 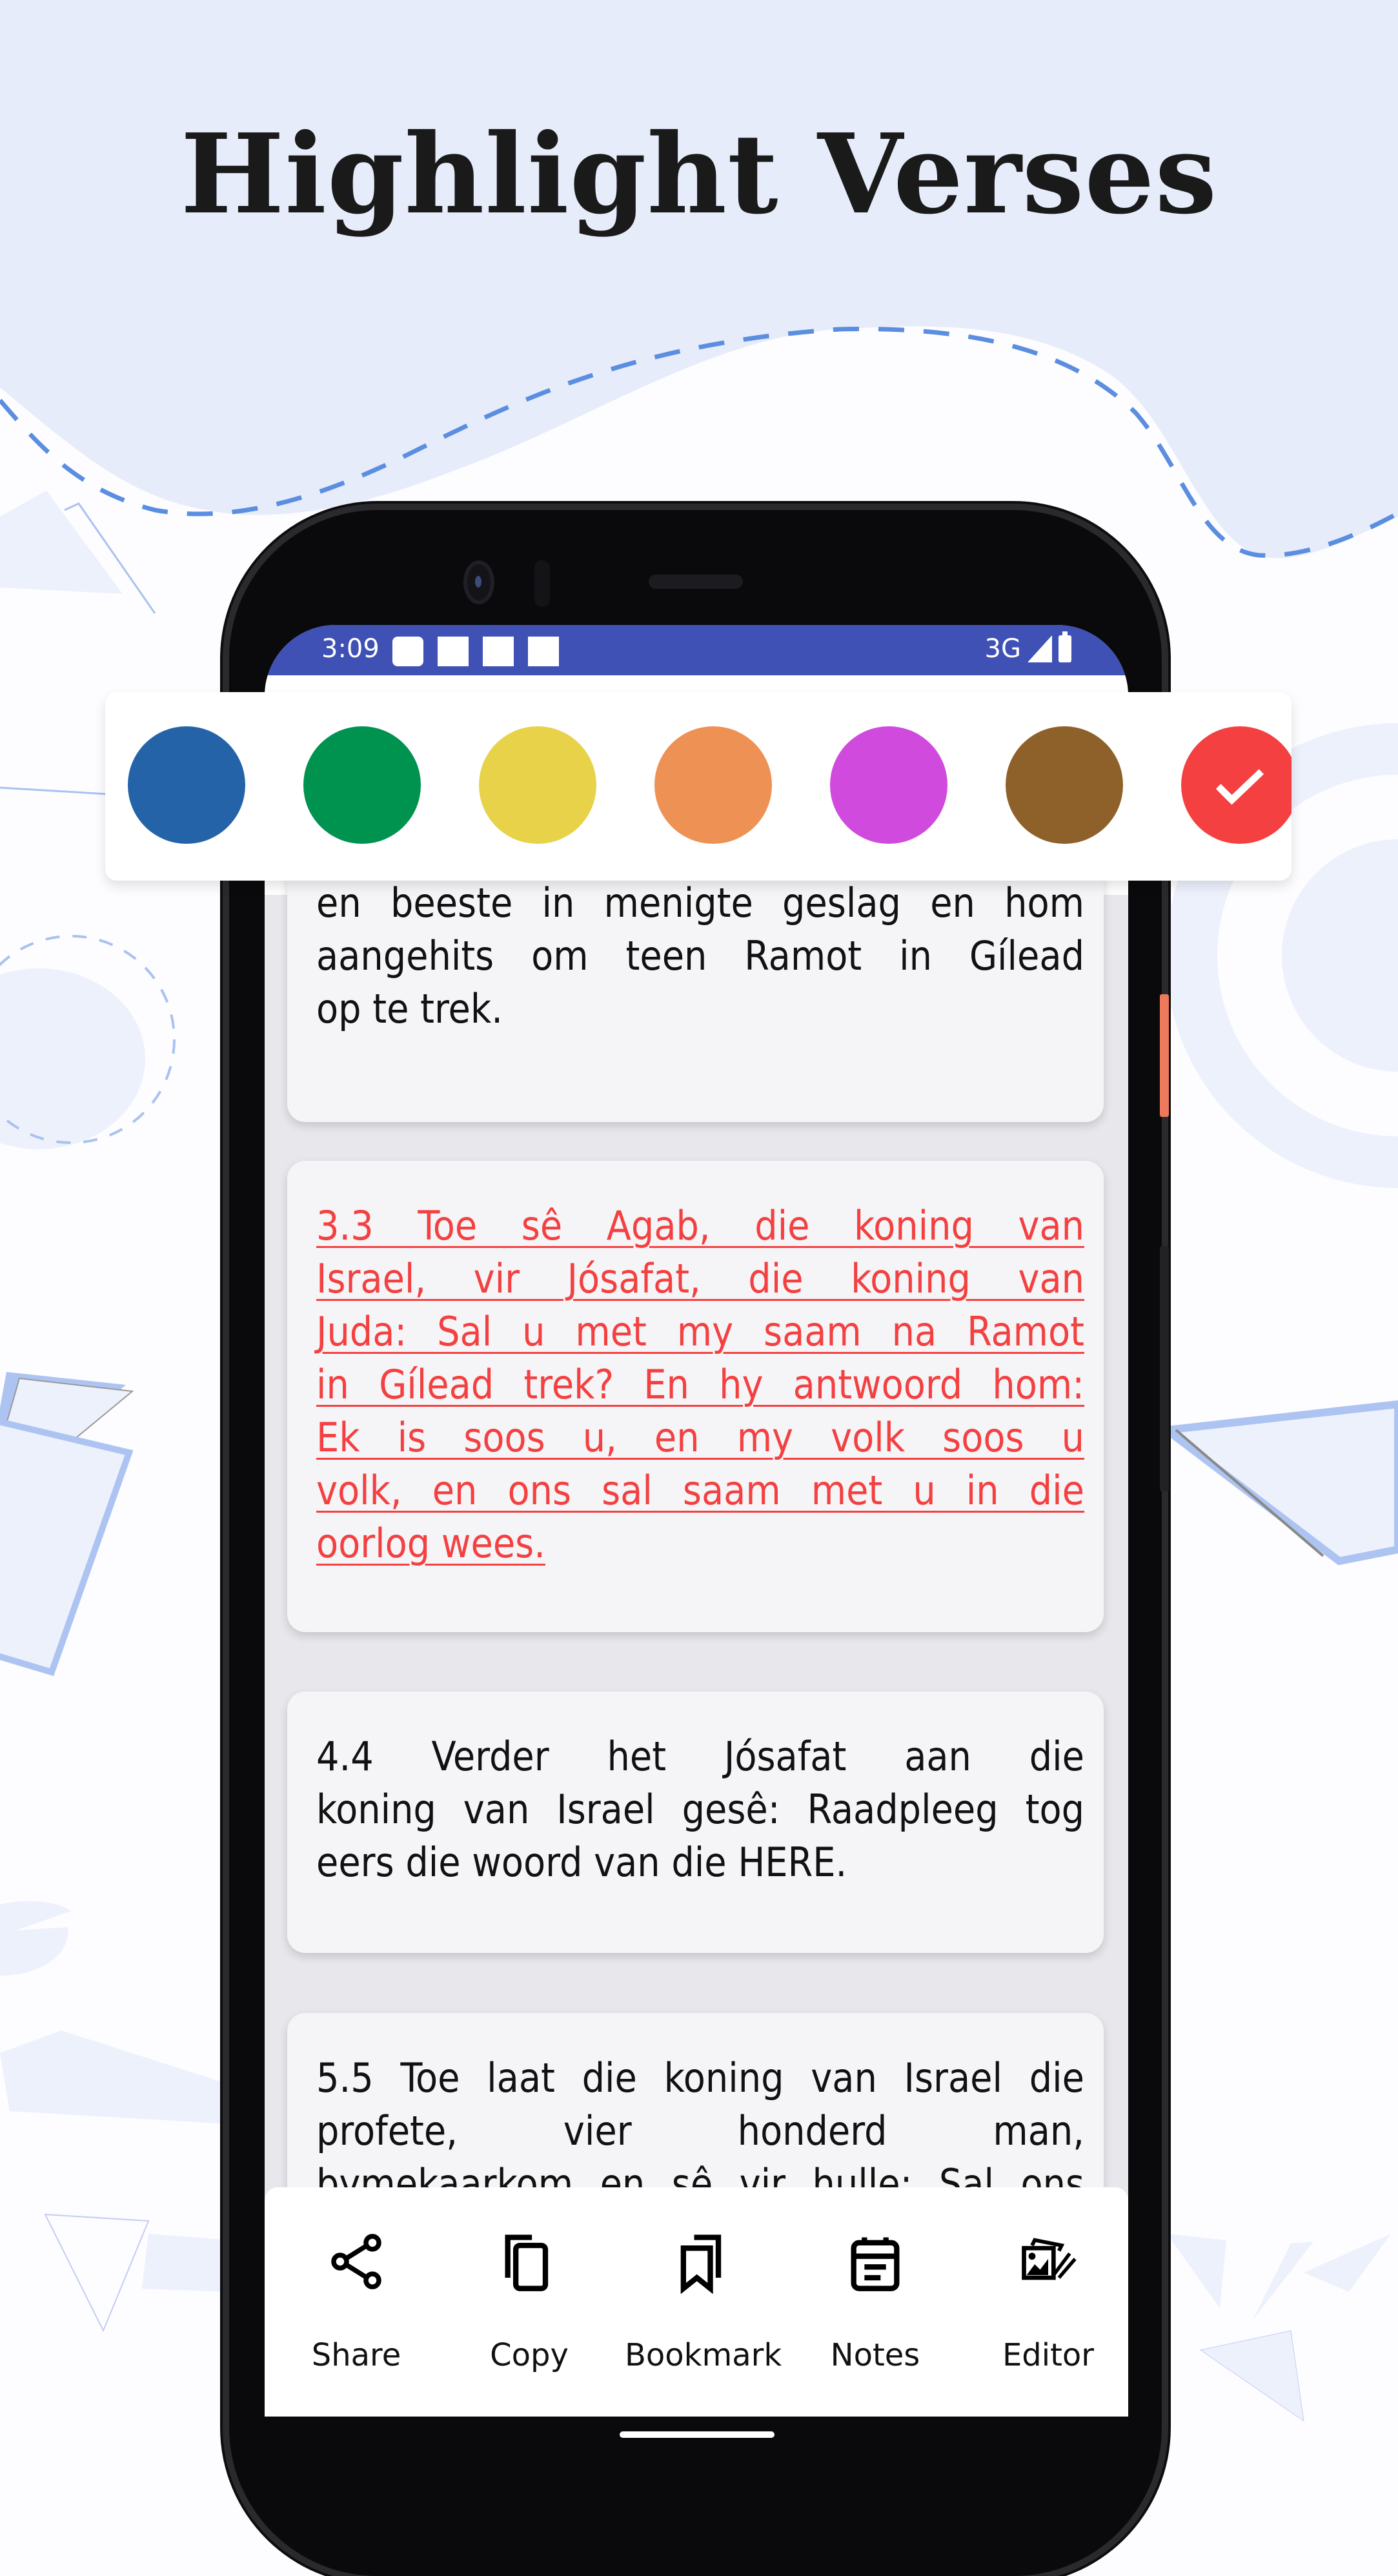 What do you see at coordinates (698, 2435) in the screenshot?
I see `home-indicator` at bounding box center [698, 2435].